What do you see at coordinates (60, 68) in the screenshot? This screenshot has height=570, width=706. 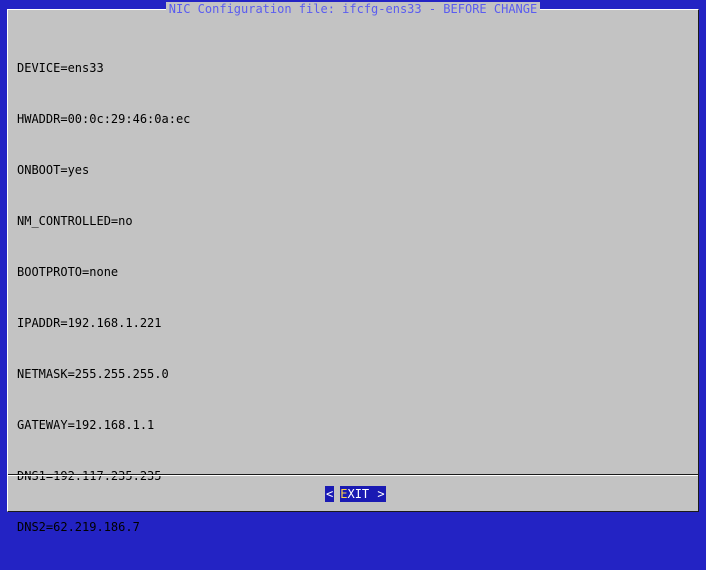 I see `config-line: DEVICE=ens33` at bounding box center [60, 68].